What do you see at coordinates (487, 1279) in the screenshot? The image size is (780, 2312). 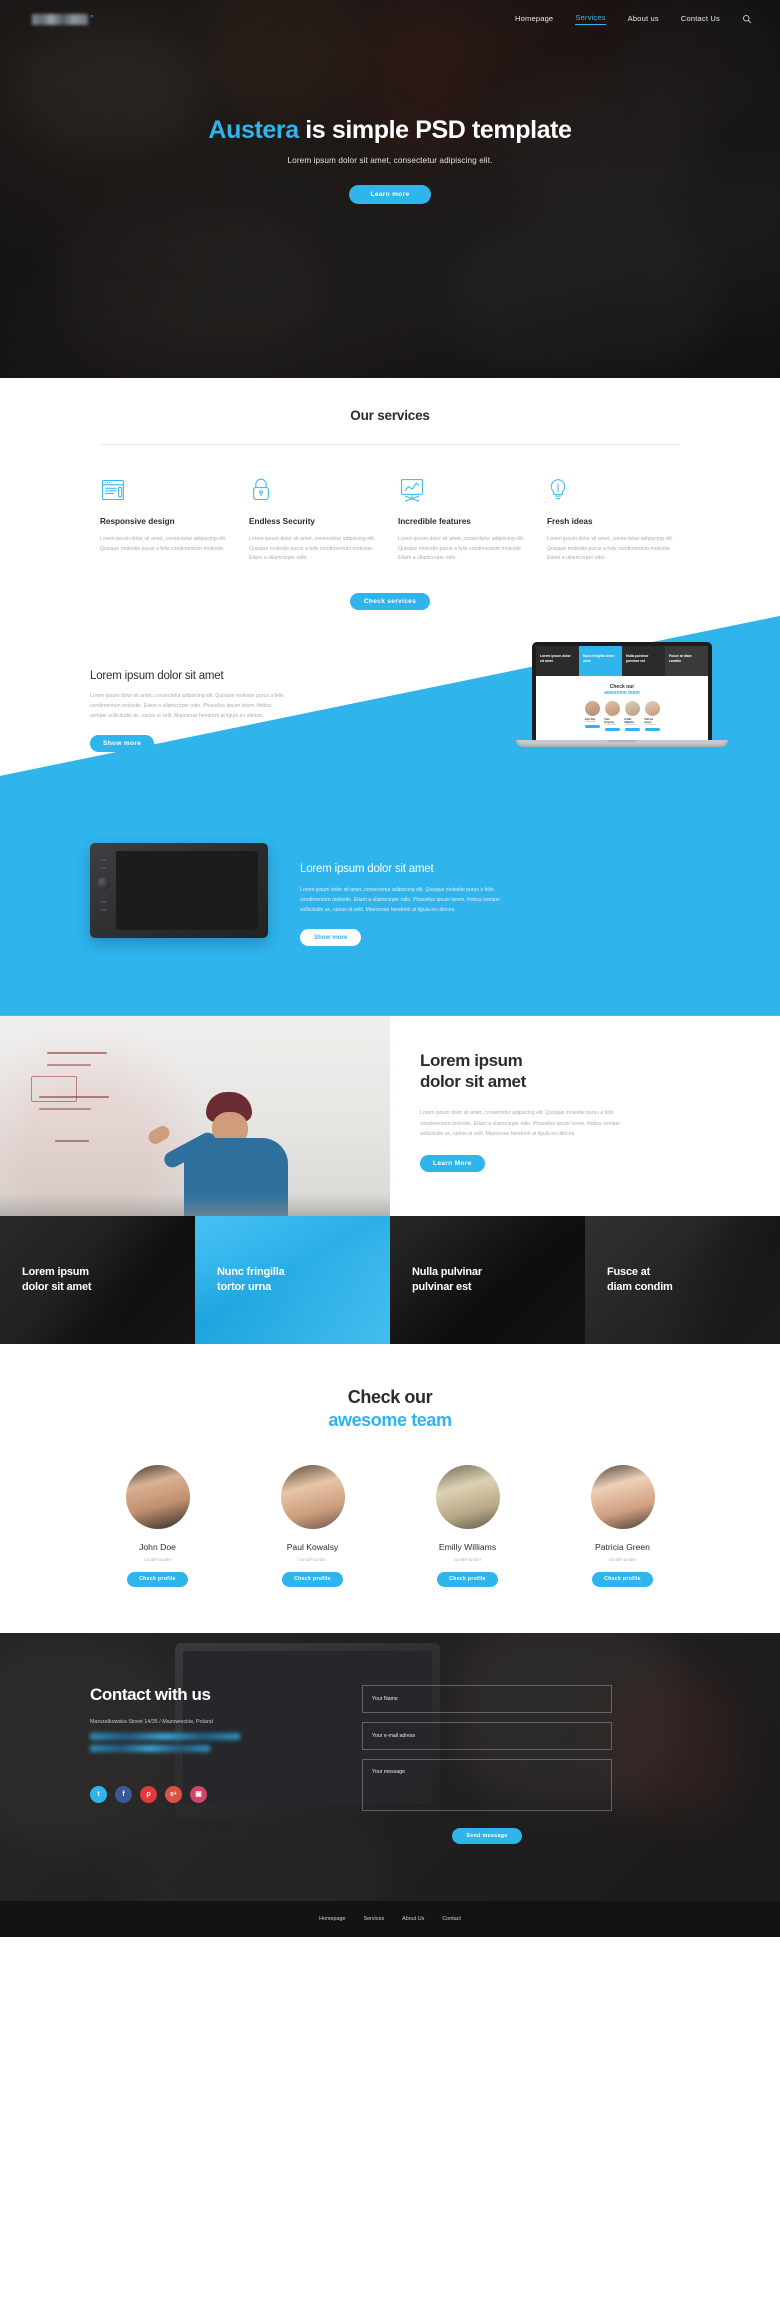 I see `feature-tile-3: Nulla pulvinar pulvinar est` at bounding box center [487, 1279].